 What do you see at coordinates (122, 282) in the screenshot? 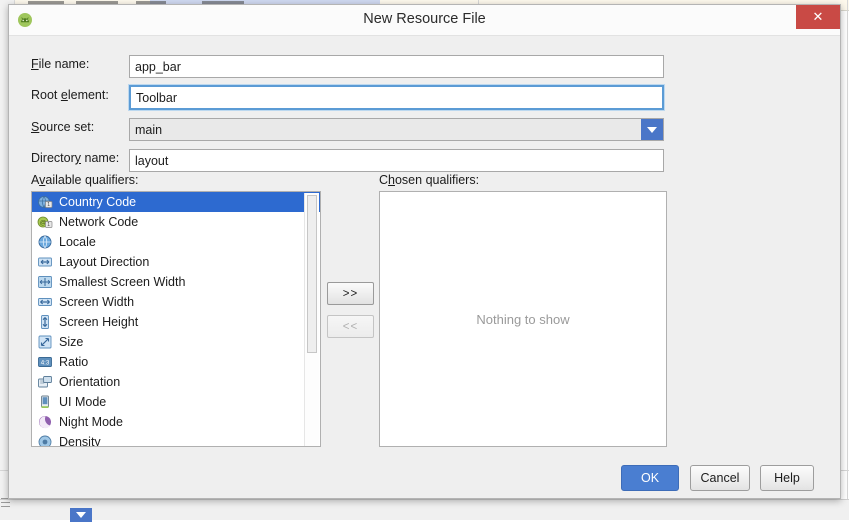
I see `qualifier-label: Smallest Screen Width` at bounding box center [122, 282].